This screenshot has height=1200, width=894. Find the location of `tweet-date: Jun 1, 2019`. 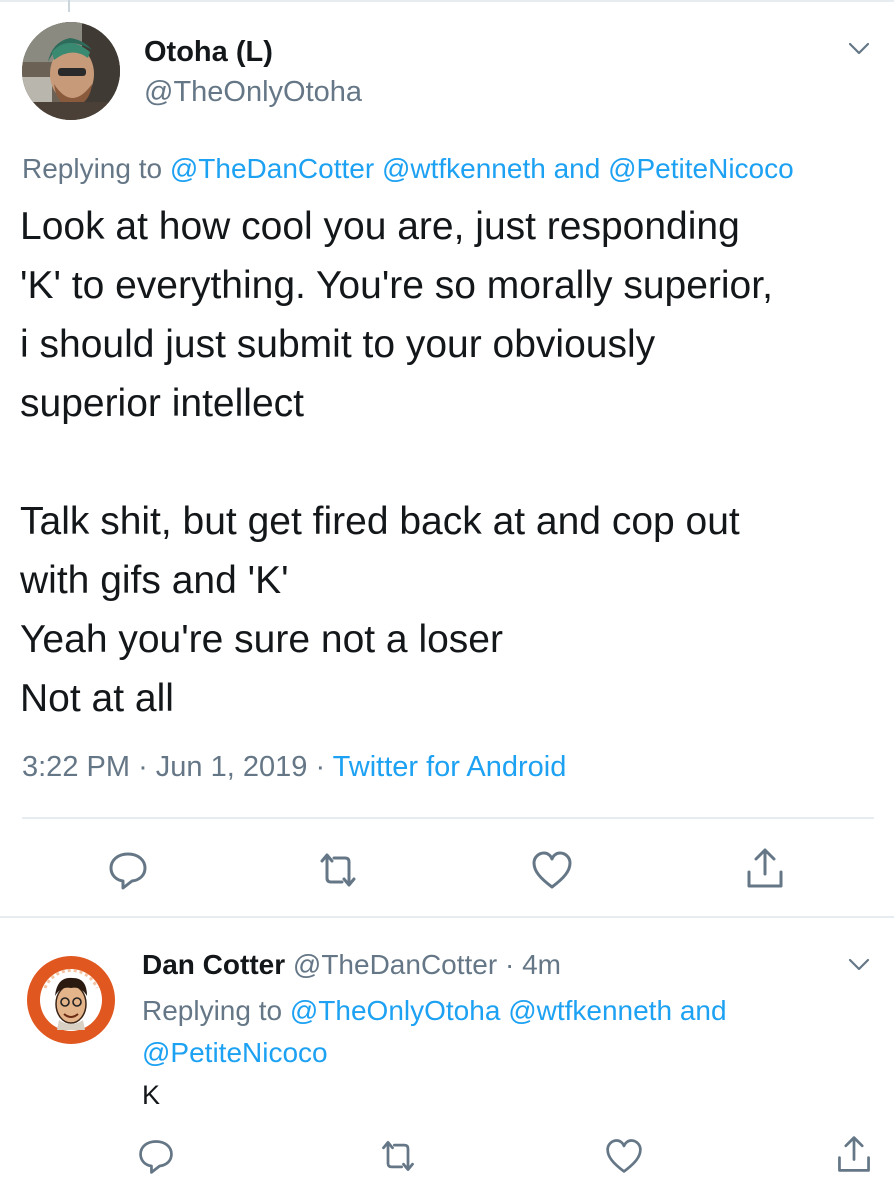

tweet-date: Jun 1, 2019 is located at coordinates (231, 767).